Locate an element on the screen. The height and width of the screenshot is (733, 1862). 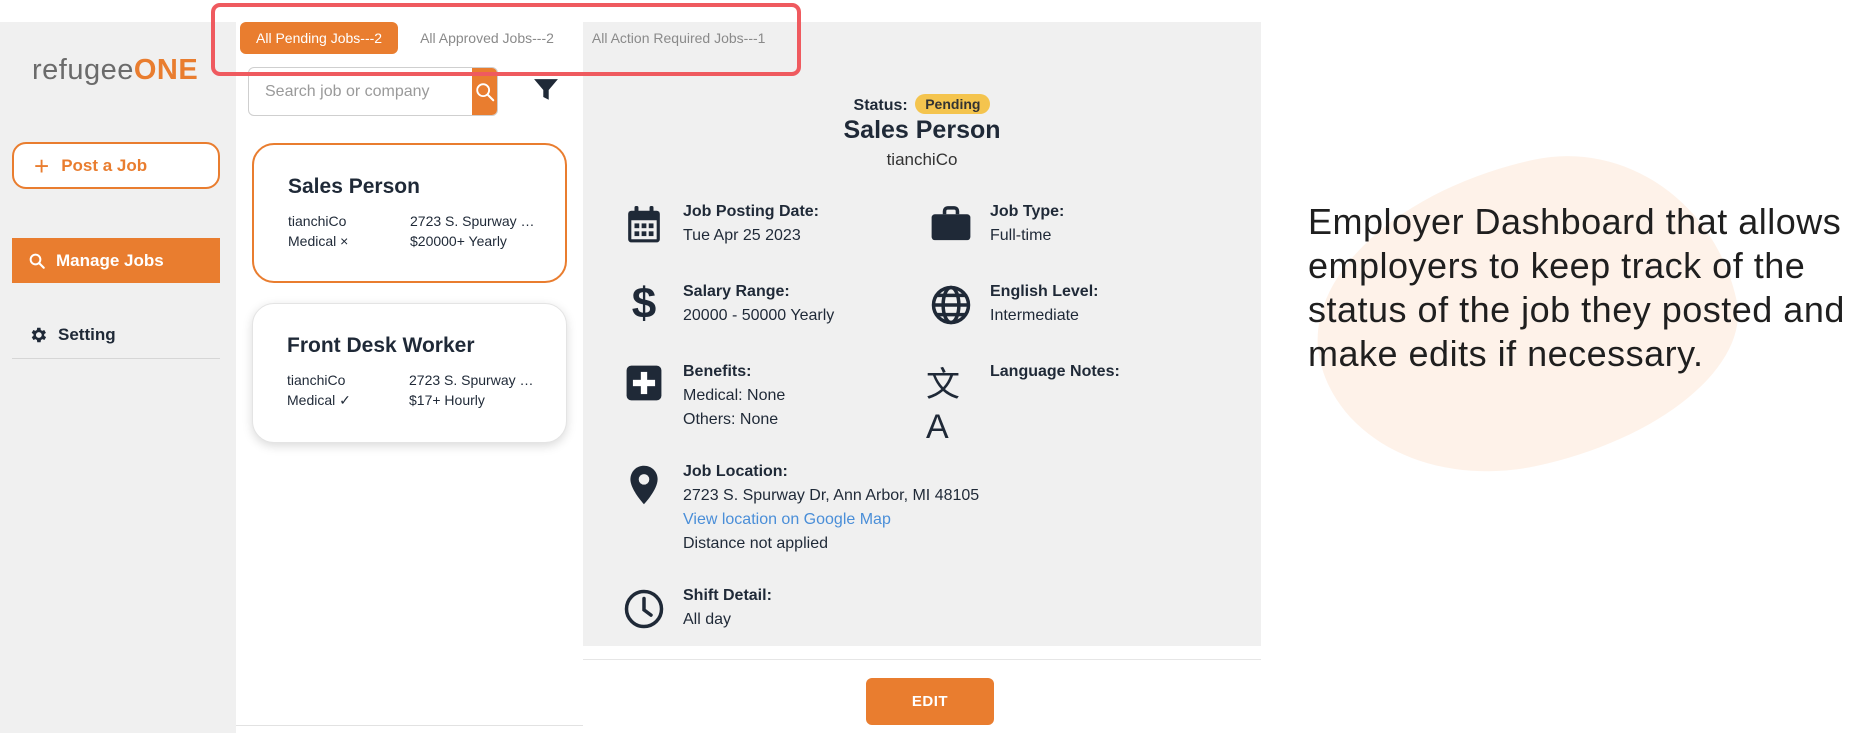
field-label: Benefits: is located at coordinates (717, 371).